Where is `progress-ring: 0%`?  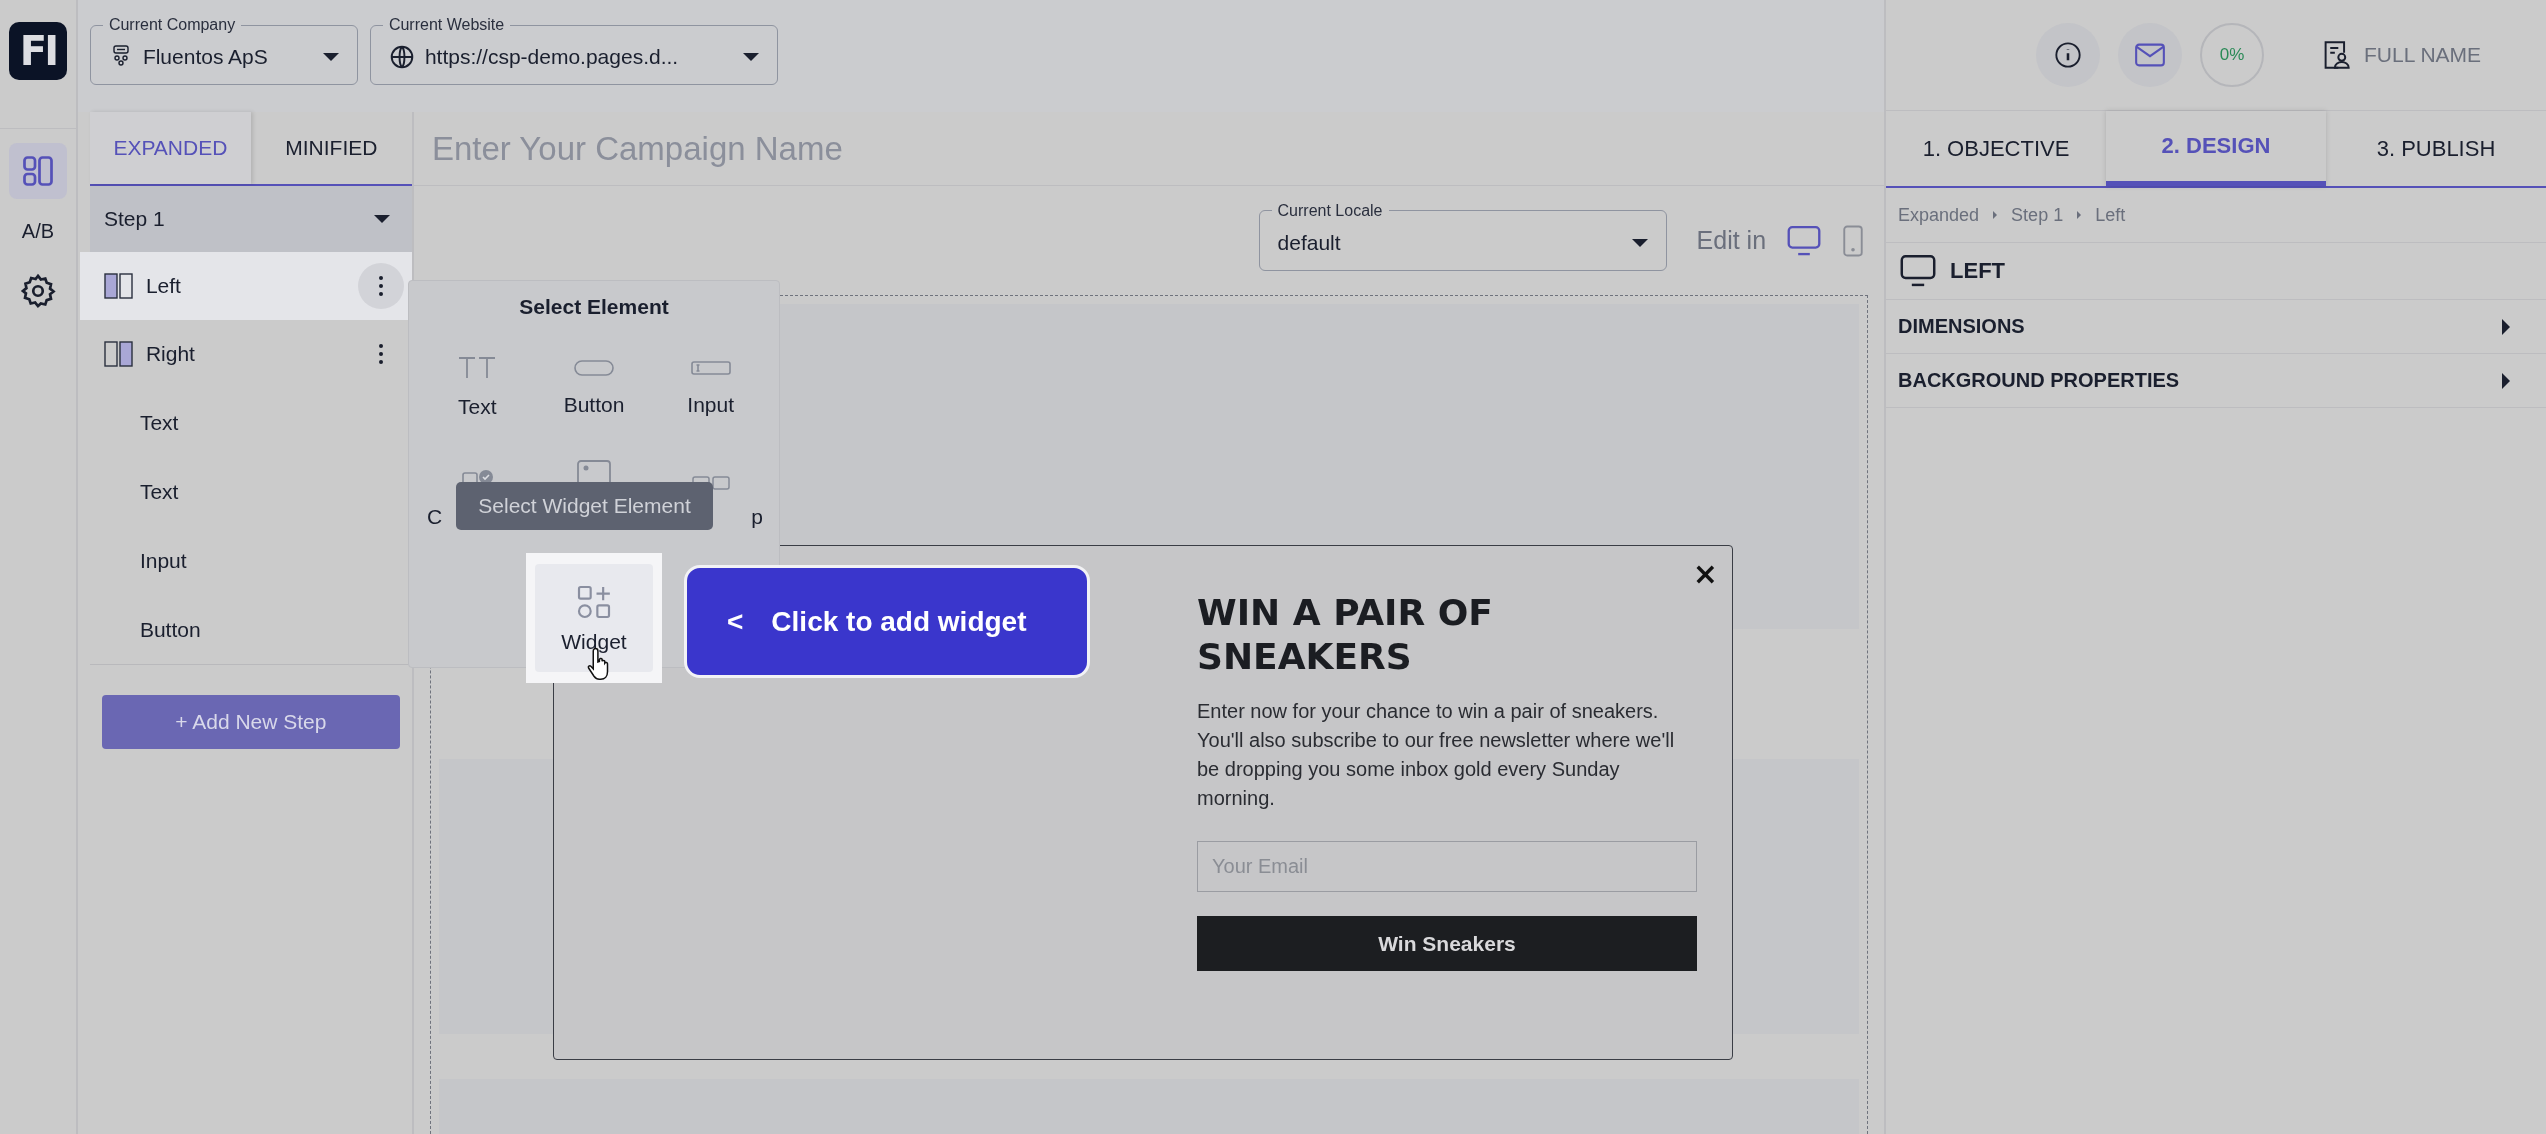
progress-ring: 0% is located at coordinates (2232, 55).